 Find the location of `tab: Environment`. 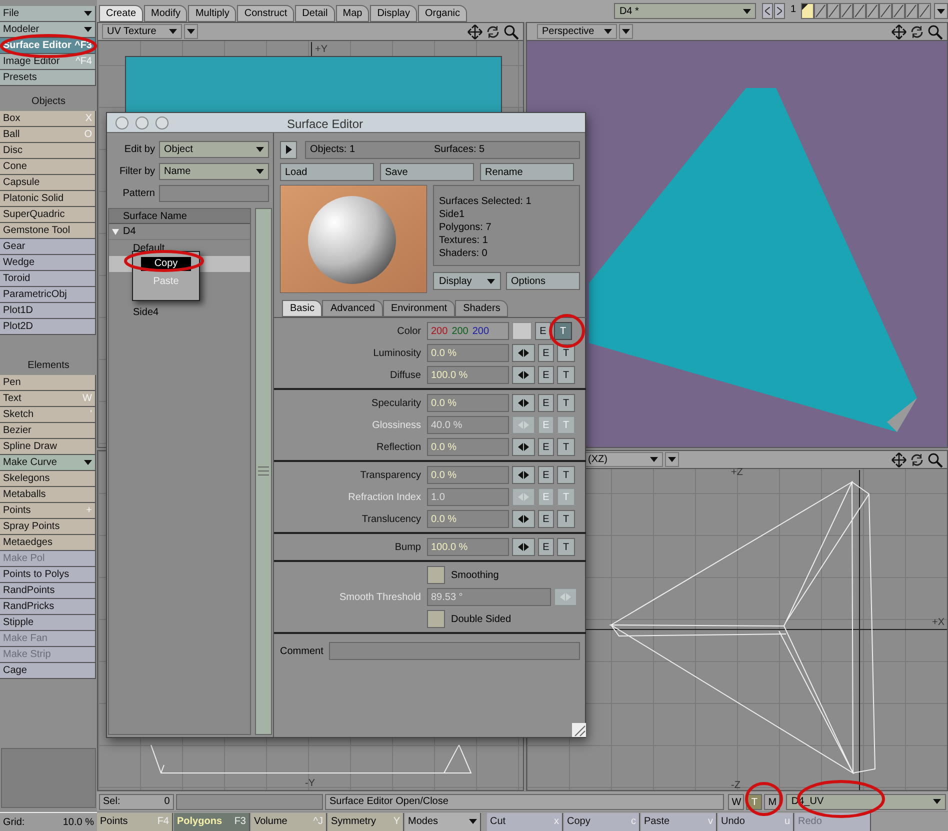

tab: Environment is located at coordinates (419, 308).